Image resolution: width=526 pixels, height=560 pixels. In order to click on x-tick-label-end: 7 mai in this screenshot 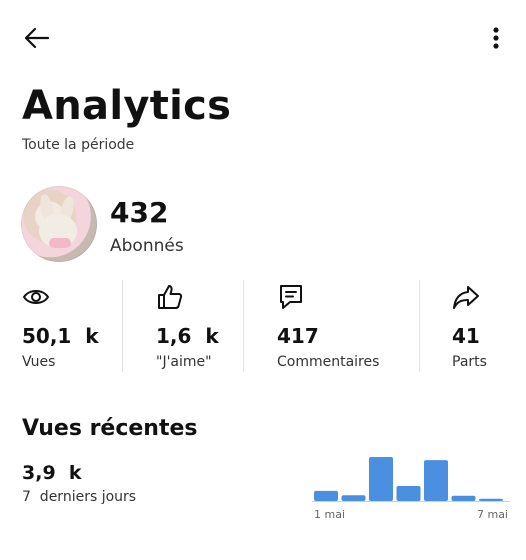, I will do `click(492, 514)`.